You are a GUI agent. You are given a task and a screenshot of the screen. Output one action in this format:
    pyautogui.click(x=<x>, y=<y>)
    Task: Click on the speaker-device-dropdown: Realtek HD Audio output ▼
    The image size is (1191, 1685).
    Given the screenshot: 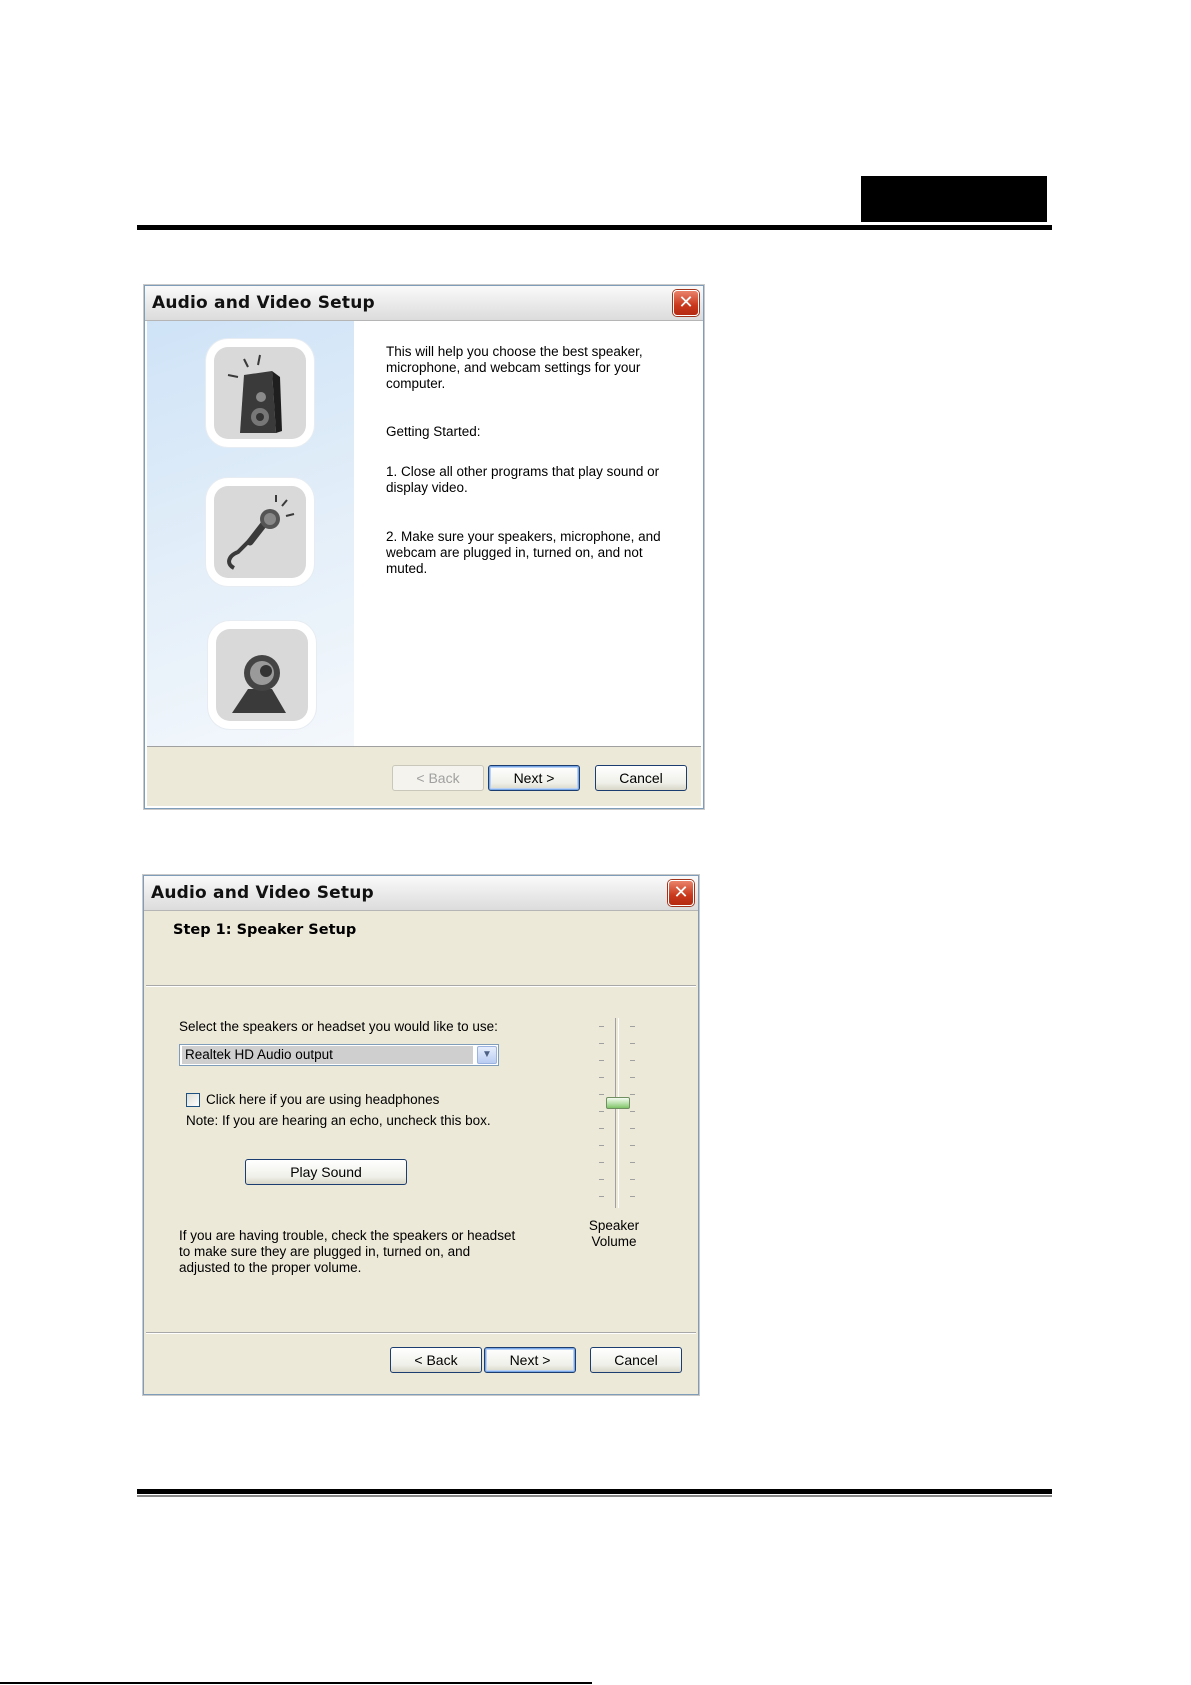 What is the action you would take?
    pyautogui.click(x=339, y=1055)
    